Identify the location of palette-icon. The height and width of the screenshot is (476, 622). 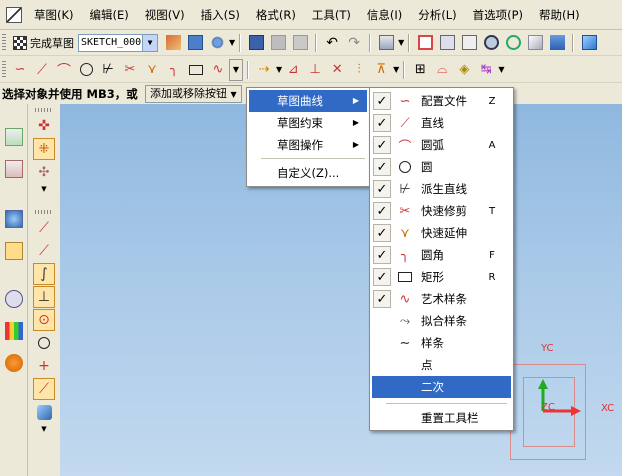
(14, 331).